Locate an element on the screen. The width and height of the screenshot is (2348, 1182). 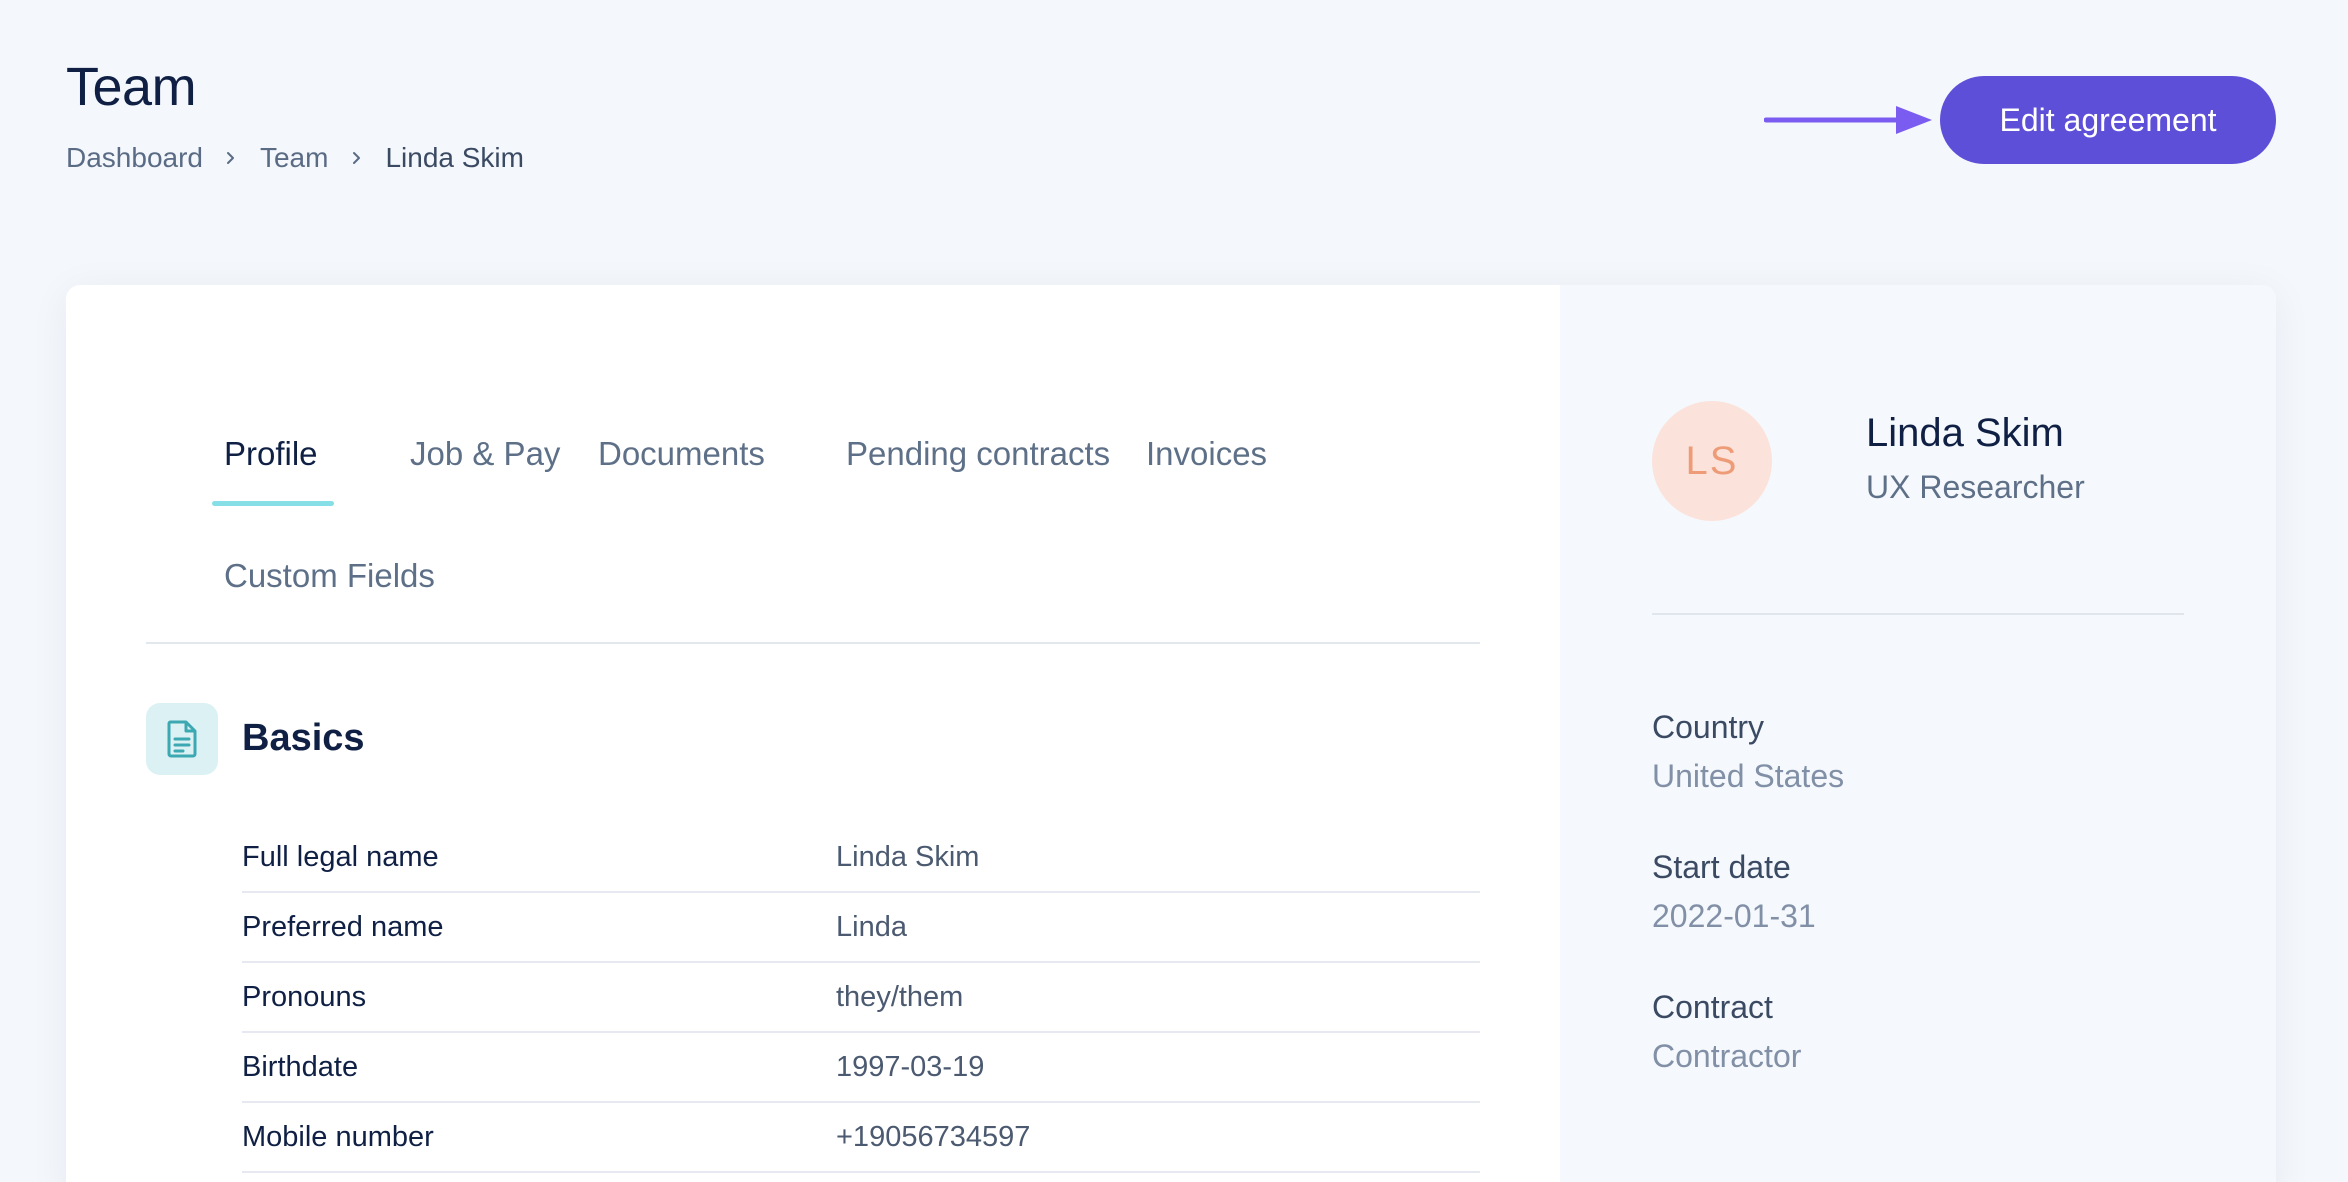
tab-pending-contracts: Pending contracts is located at coordinates (978, 454).